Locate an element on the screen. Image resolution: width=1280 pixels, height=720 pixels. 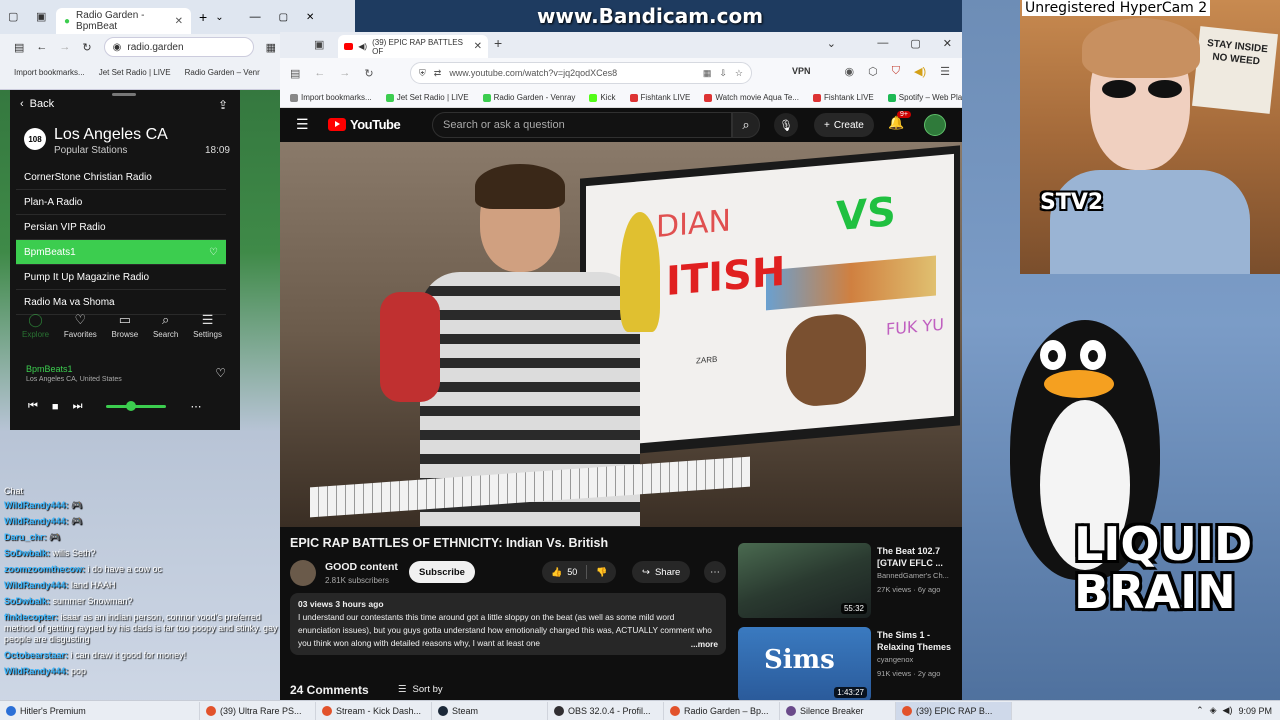
tab-search-chevron-icon: ⌄ is located at coordinates (831, 43).